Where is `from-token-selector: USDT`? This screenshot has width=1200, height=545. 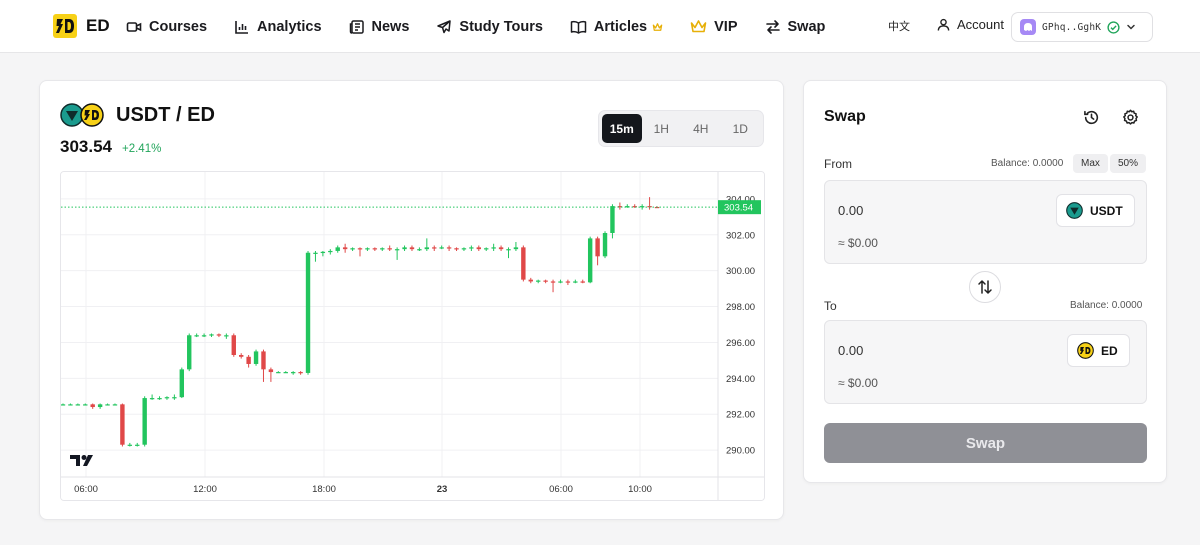
from-token-selector: USDT is located at coordinates (1095, 210).